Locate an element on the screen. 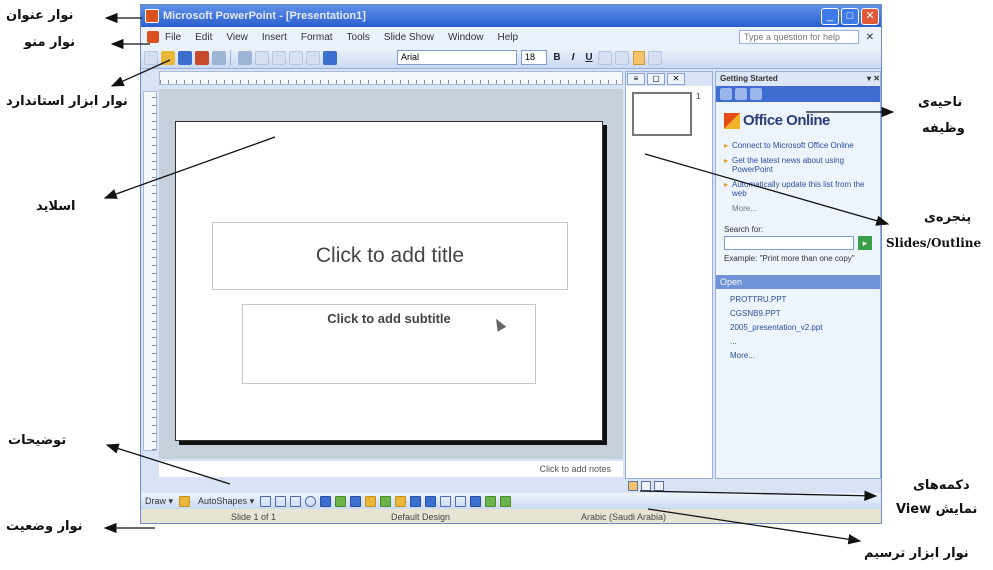 The image size is (993, 570). arrow-style-icon is located at coordinates (476, 501).